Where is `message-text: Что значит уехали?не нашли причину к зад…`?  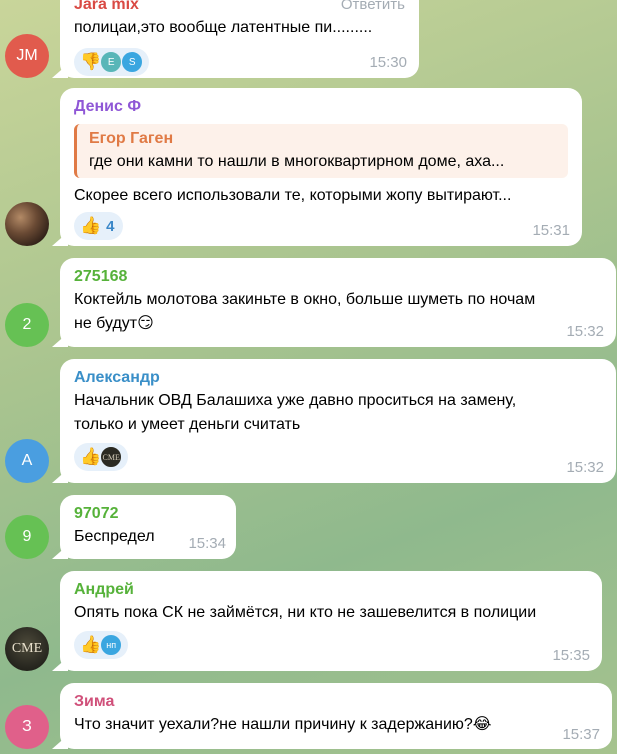
message-text: Что значит уехали?не нашли причину к зад… is located at coordinates (283, 724).